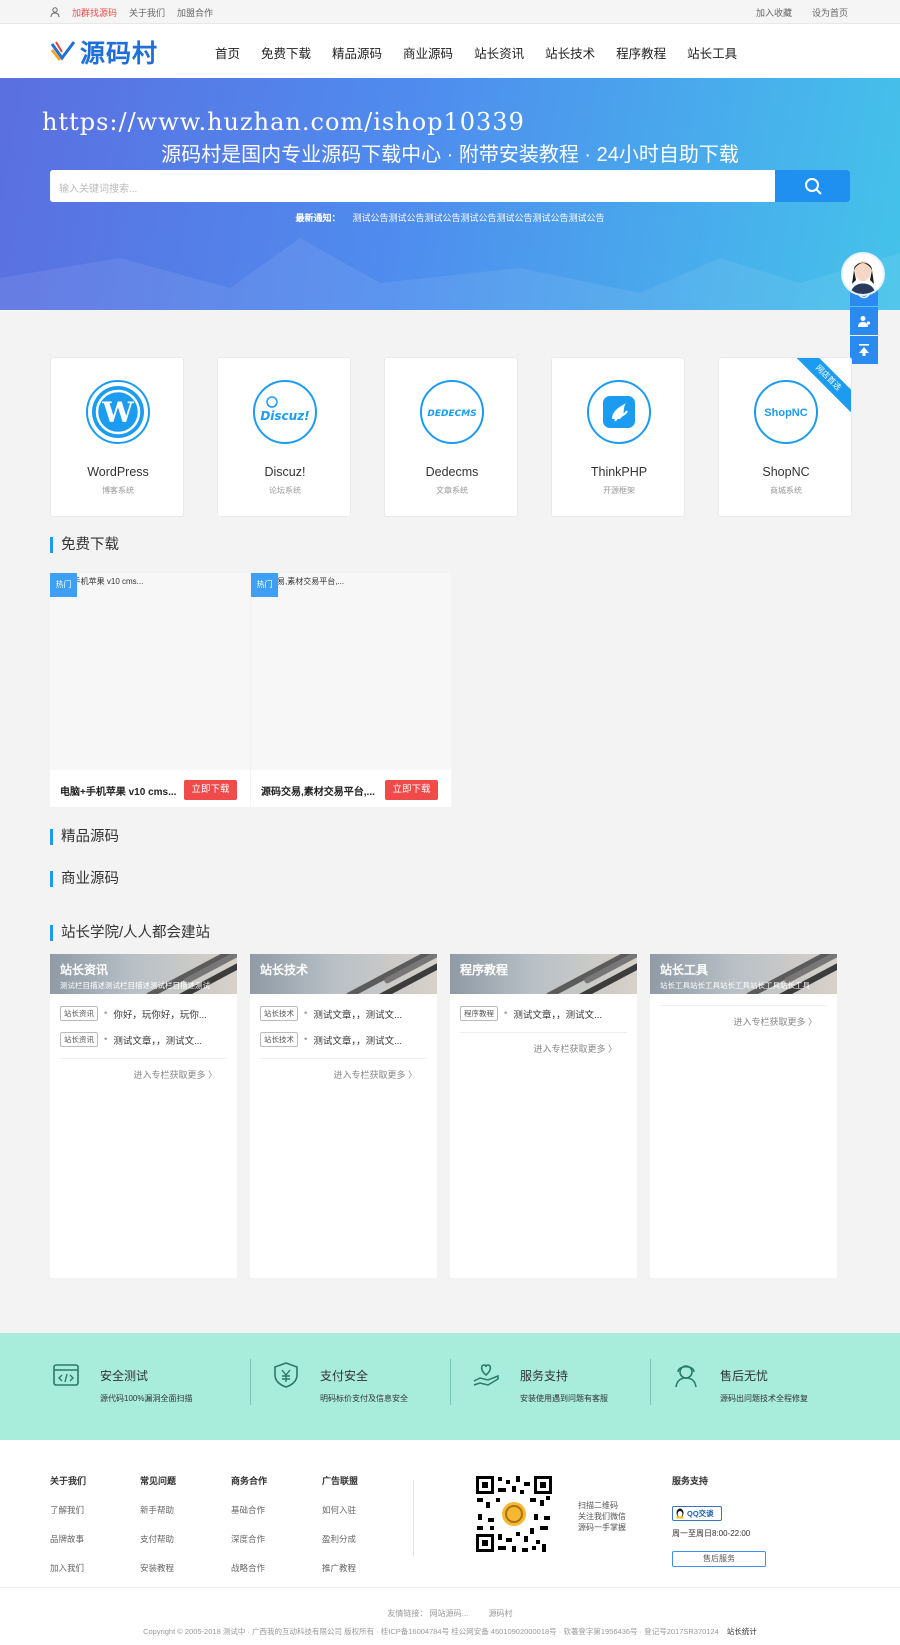 This screenshot has width=900, height=1645. I want to click on float-service-button, so click(864, 321).